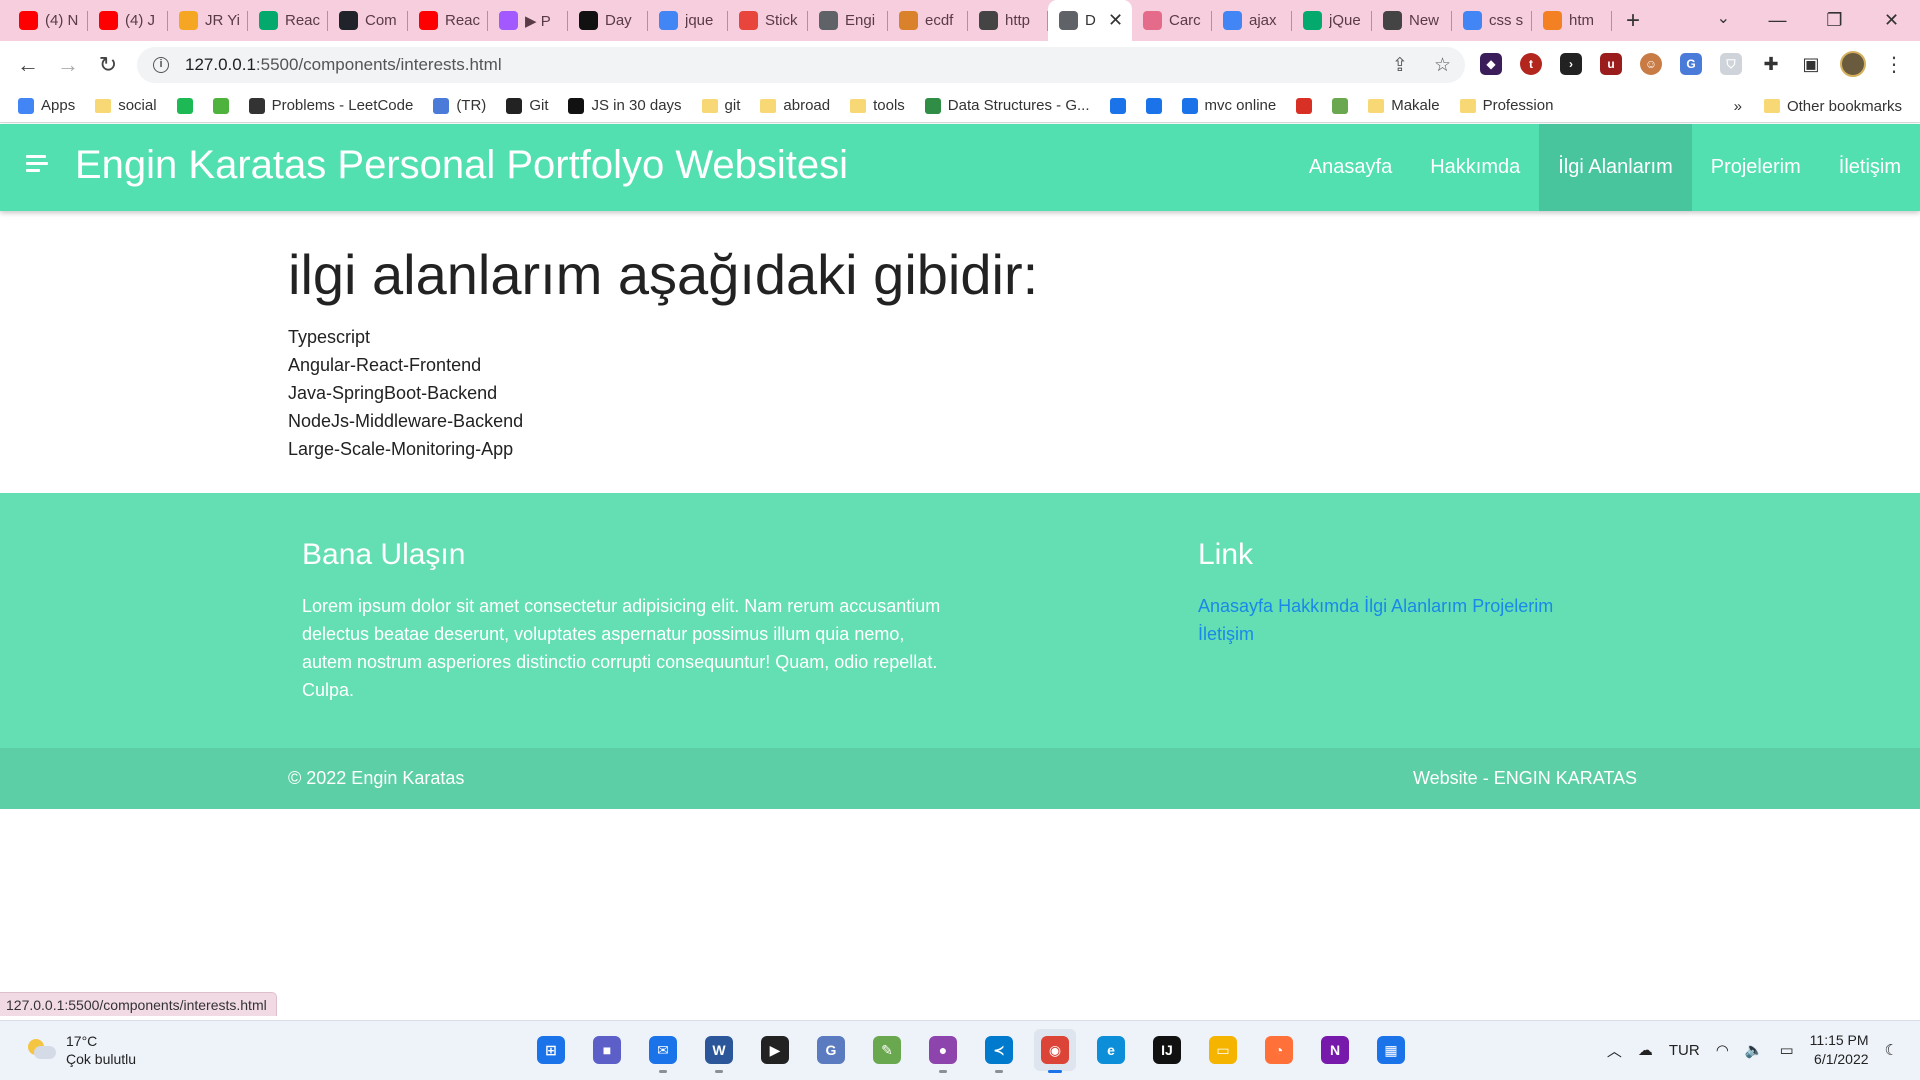  I want to click on taskbar-app: ▦, so click(1391, 1050).